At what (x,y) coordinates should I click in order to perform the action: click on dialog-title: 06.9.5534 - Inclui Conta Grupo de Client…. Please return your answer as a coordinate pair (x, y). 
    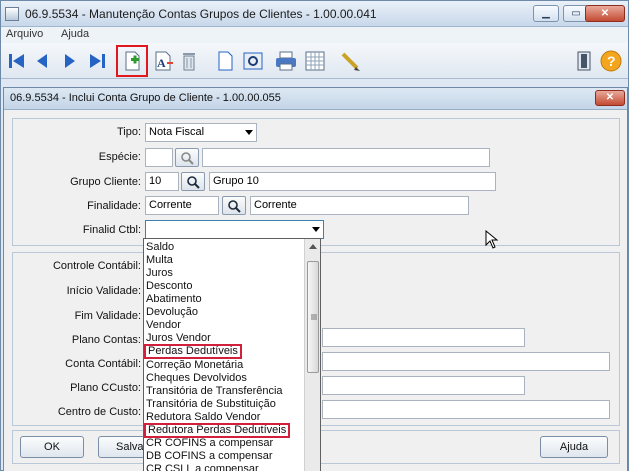
    Looking at the image, I should click on (145, 98).